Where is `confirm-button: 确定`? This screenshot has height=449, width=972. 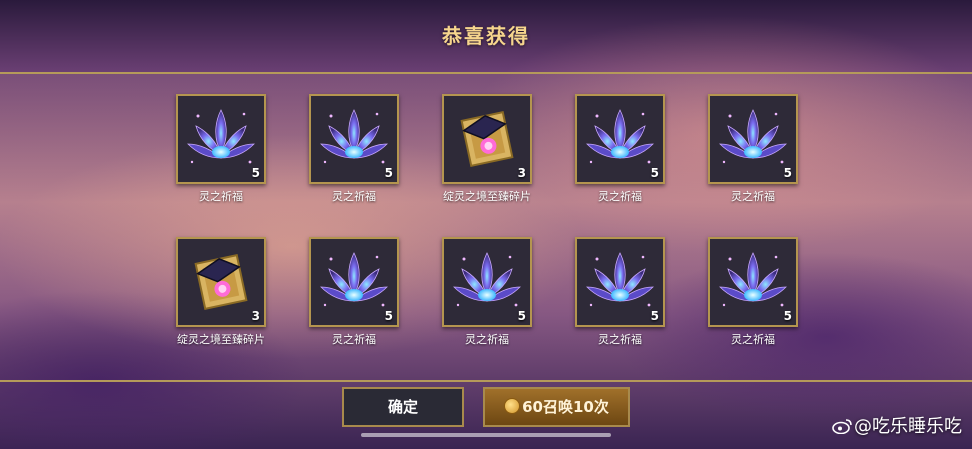 confirm-button: 确定 is located at coordinates (403, 407).